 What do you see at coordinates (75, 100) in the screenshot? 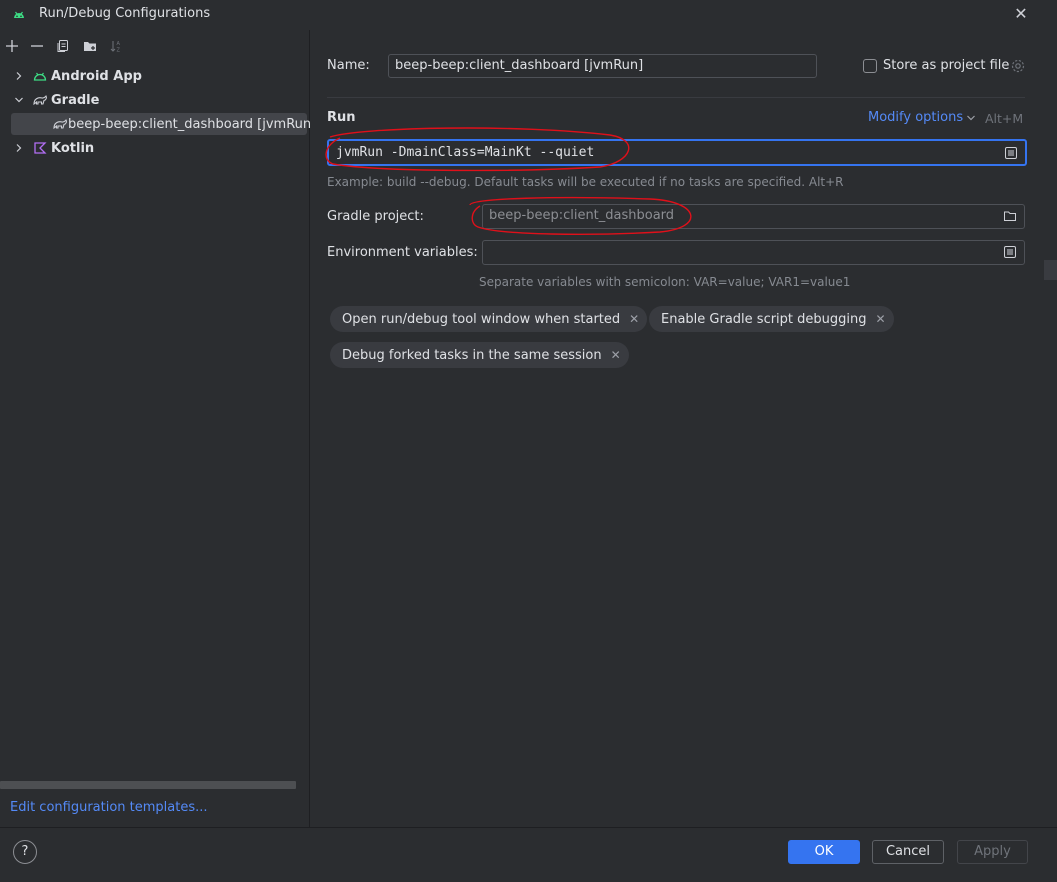
I see `tree-item-label: Gradle` at bounding box center [75, 100].